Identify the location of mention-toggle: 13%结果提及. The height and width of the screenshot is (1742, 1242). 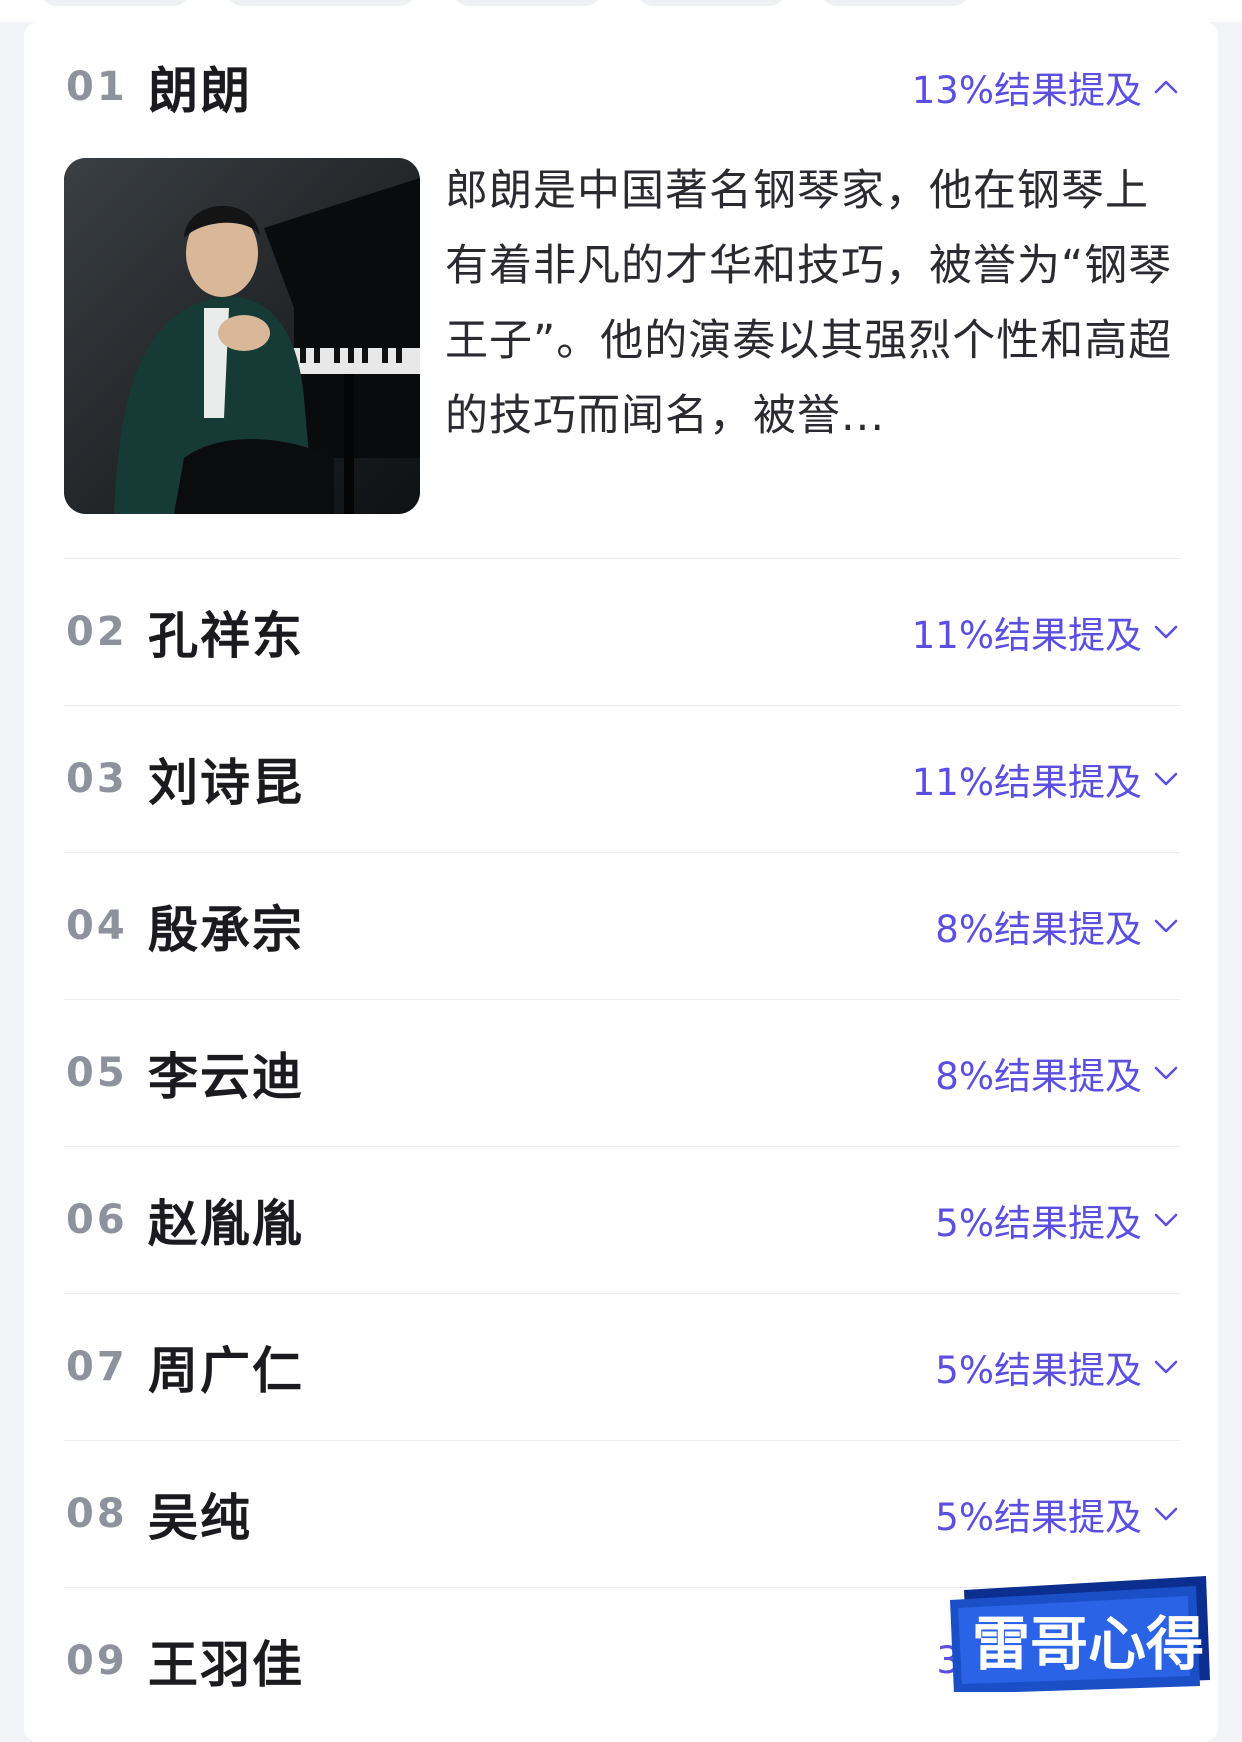
(1046, 87).